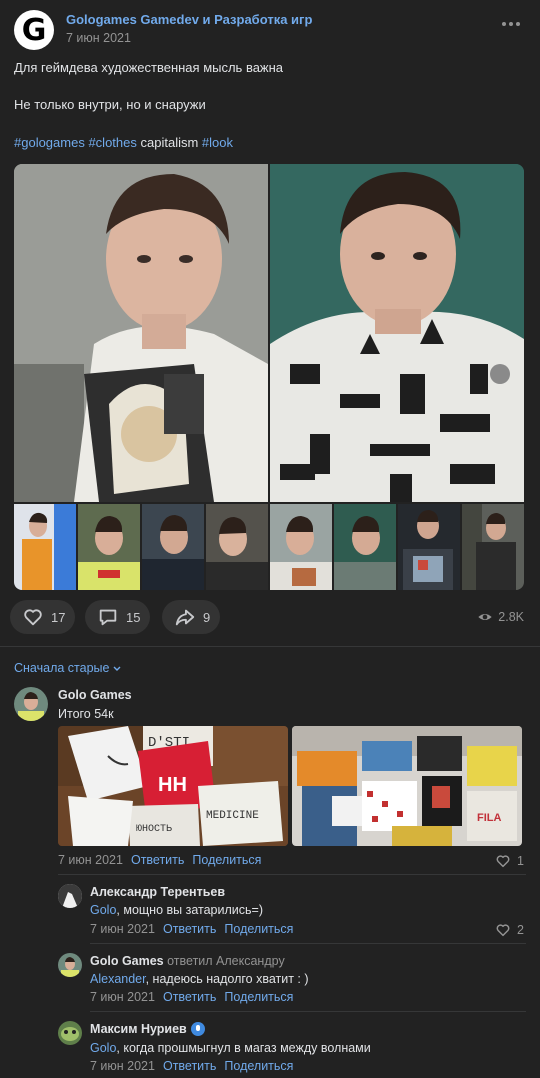 Image resolution: width=540 pixels, height=1078 pixels. I want to click on share-count: 9, so click(207, 617).